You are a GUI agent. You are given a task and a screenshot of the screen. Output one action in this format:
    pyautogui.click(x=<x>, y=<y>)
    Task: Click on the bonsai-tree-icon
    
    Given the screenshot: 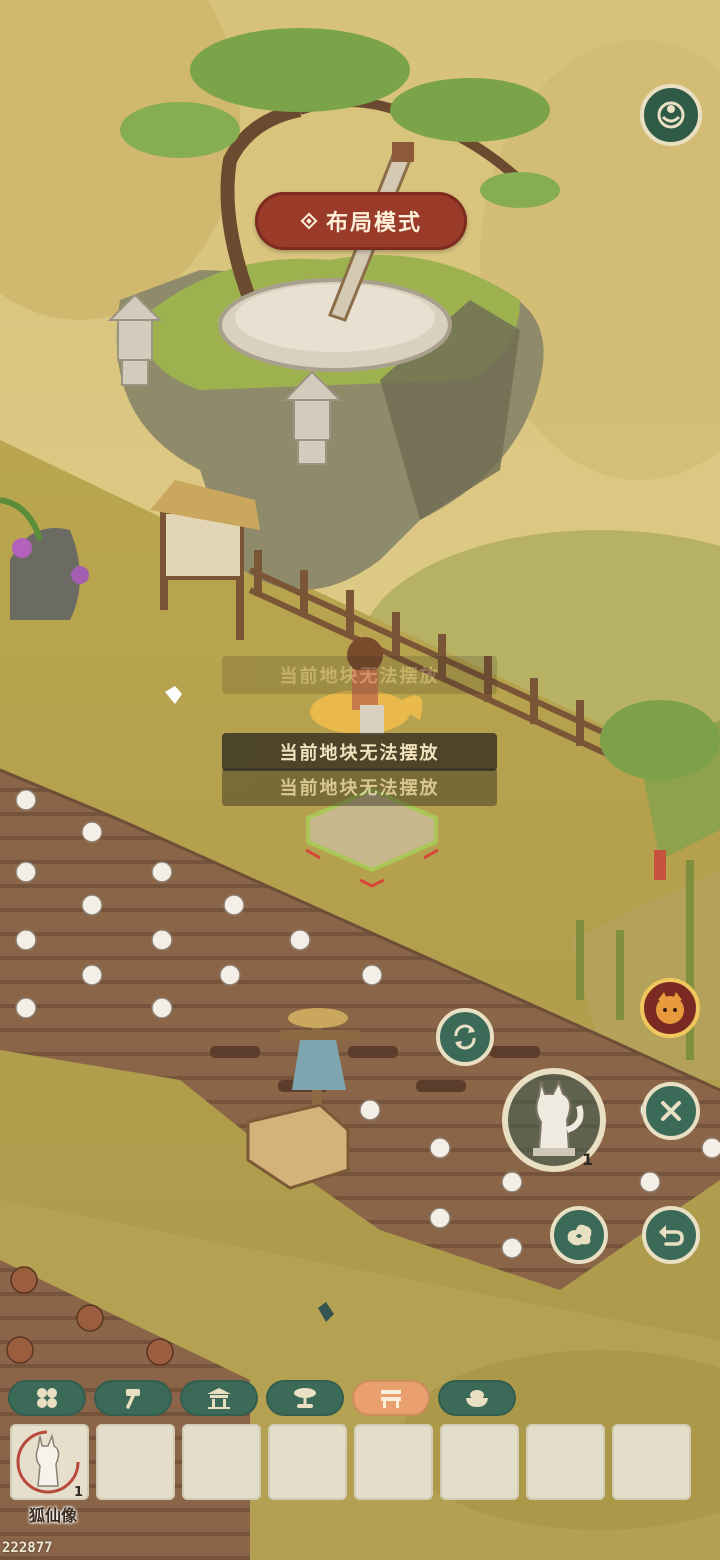 What is the action you would take?
    pyautogui.click(x=305, y=1398)
    